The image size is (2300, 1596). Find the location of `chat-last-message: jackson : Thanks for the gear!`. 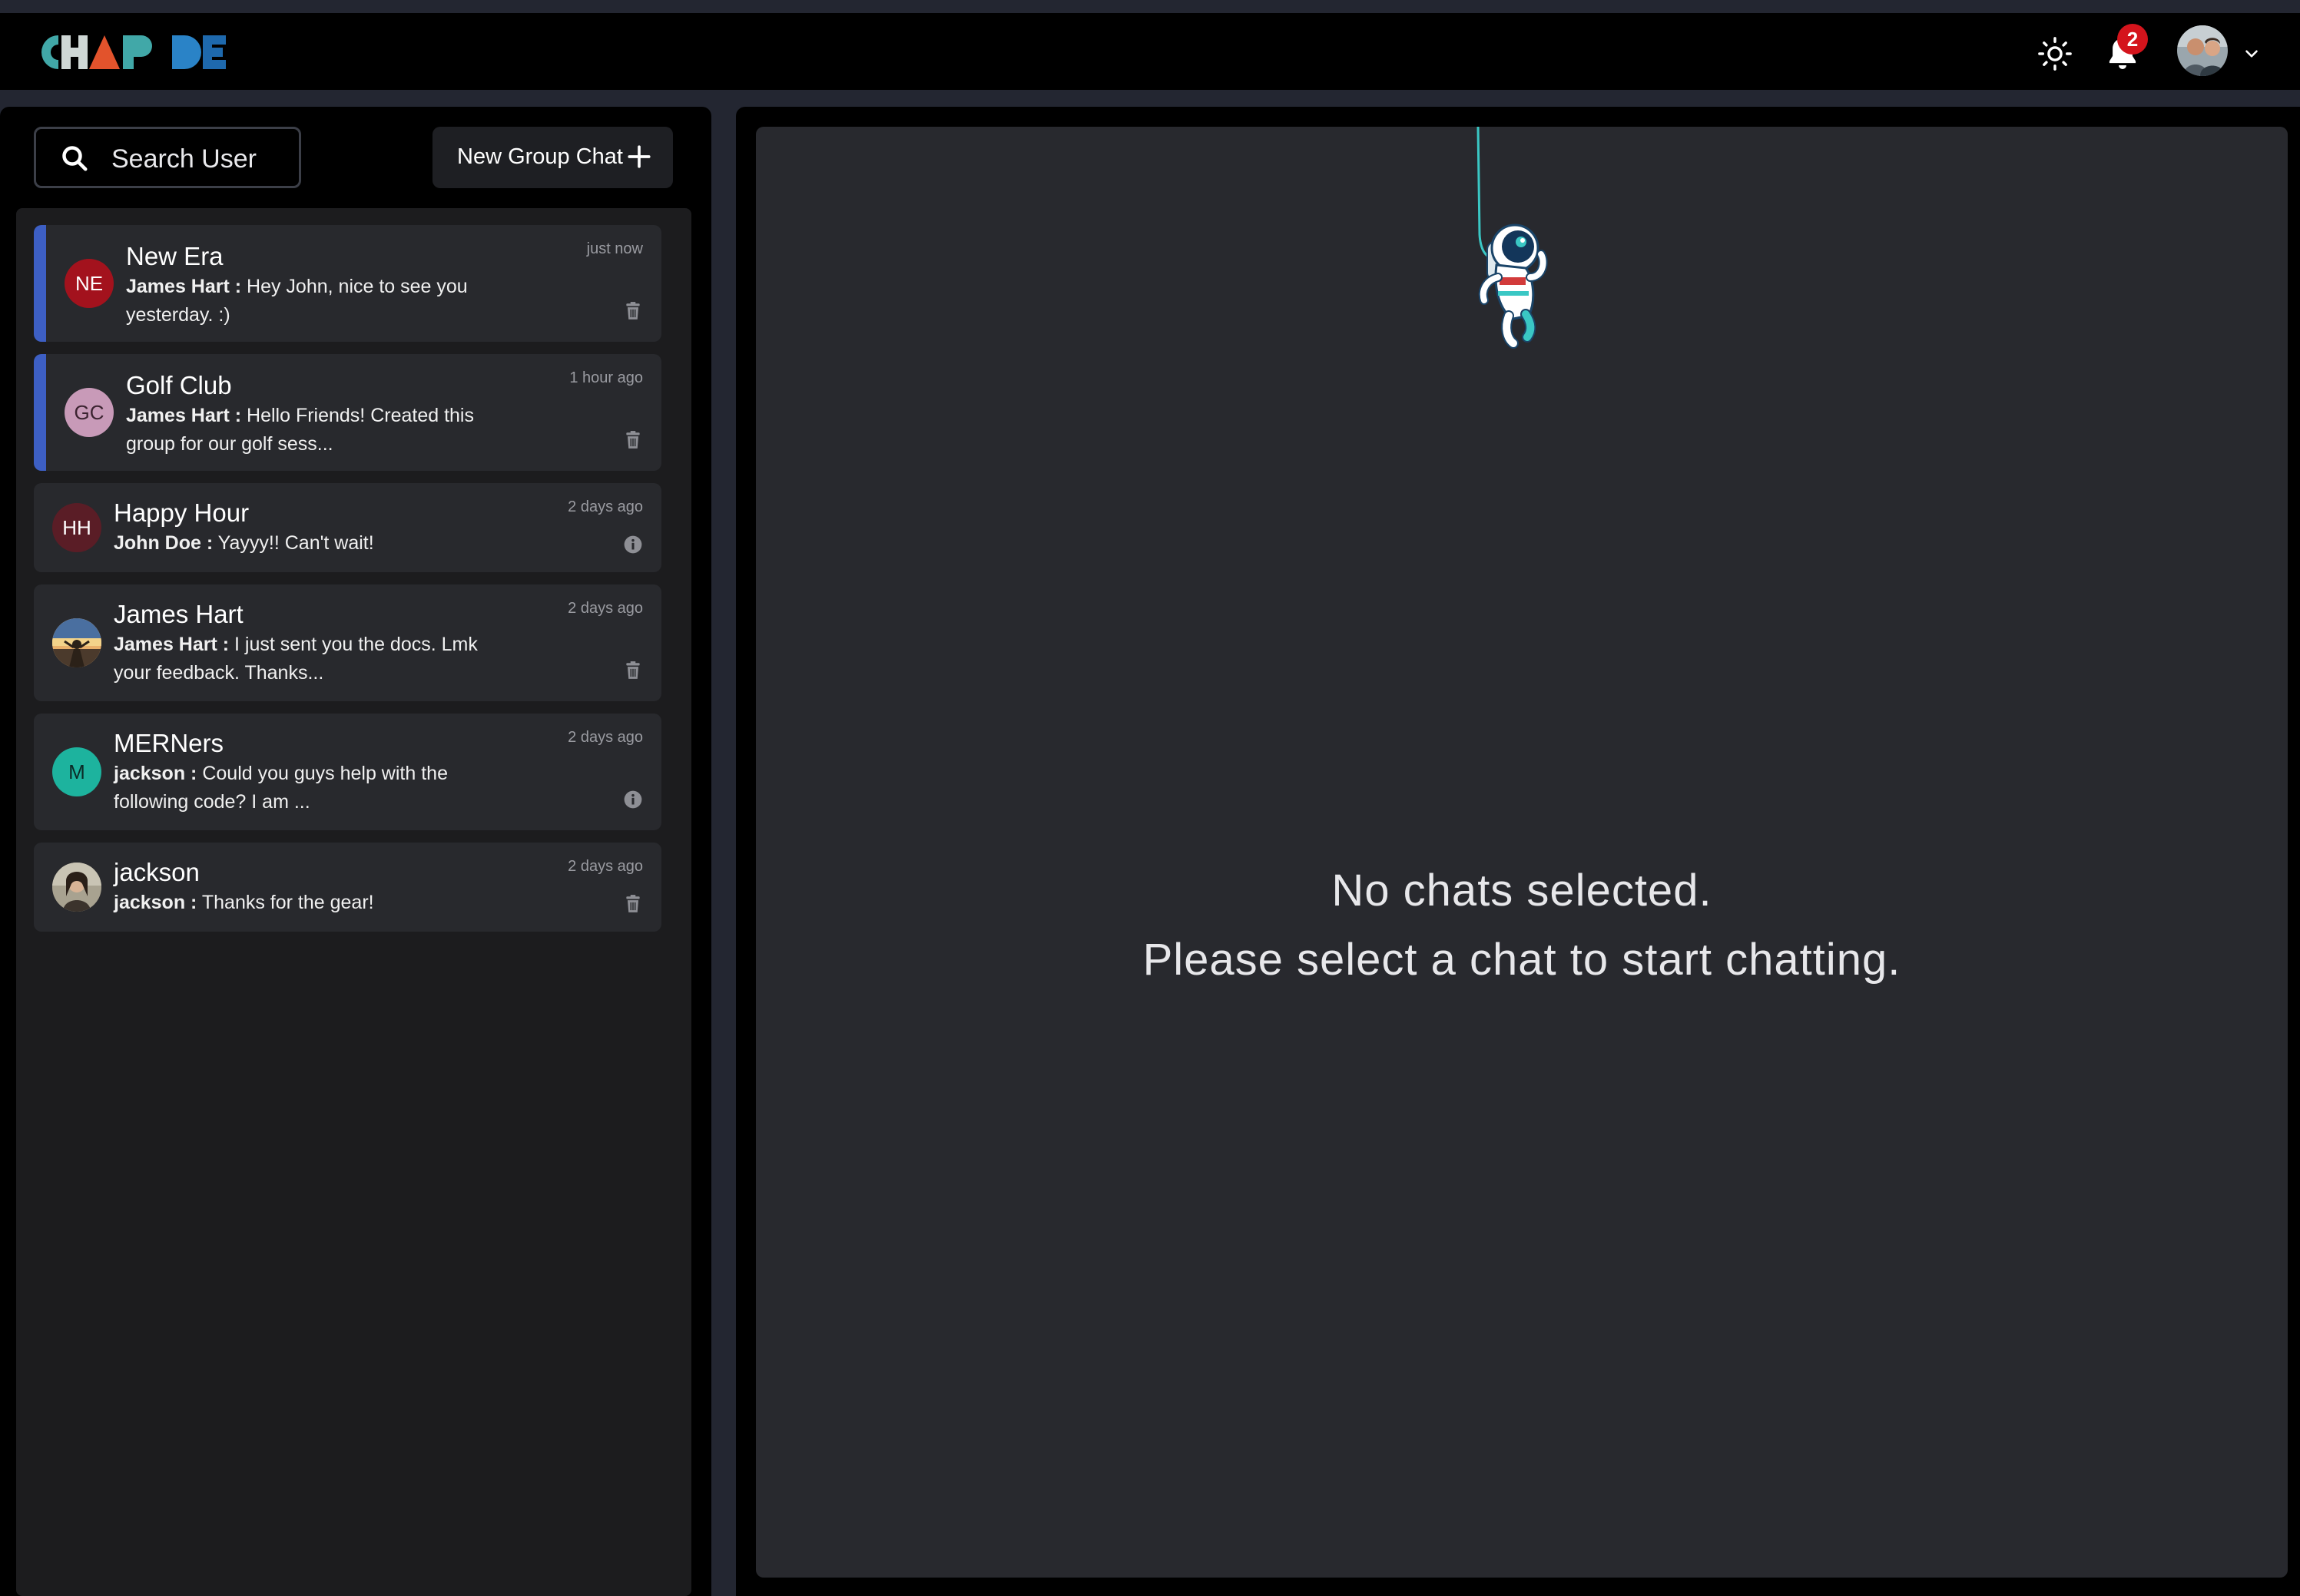

chat-last-message: jackson : Thanks for the gear! is located at coordinates (309, 903).